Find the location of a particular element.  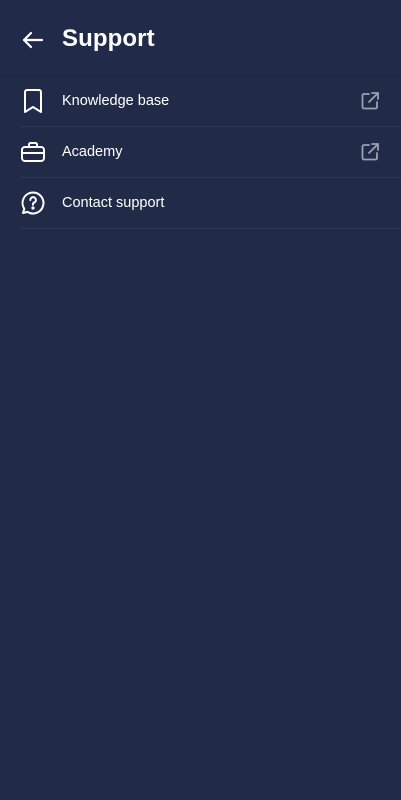

menu-item-academy: Academy is located at coordinates (200, 152).